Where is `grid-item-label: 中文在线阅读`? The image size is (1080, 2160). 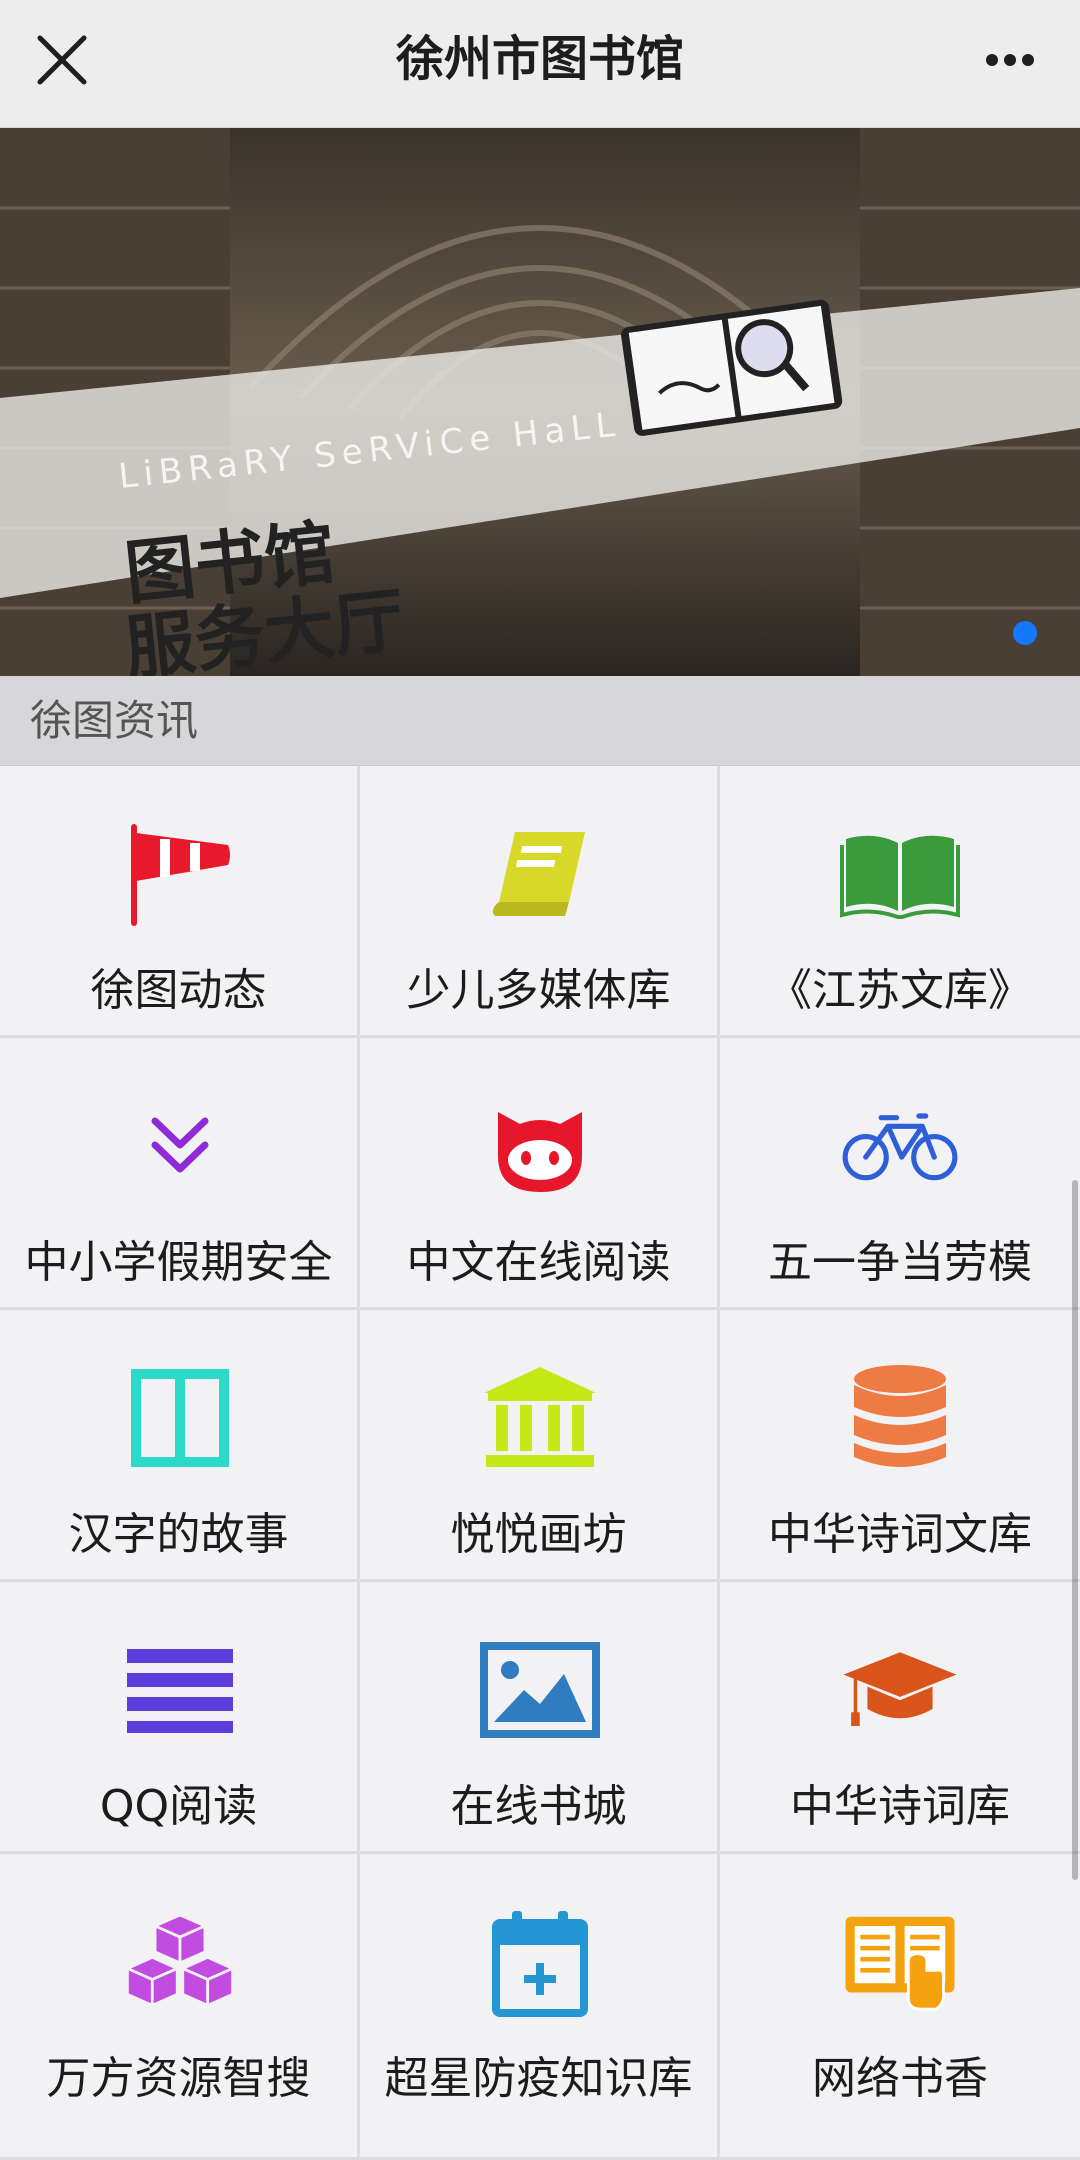
grid-item-label: 中文在线阅读 is located at coordinates (538, 1262).